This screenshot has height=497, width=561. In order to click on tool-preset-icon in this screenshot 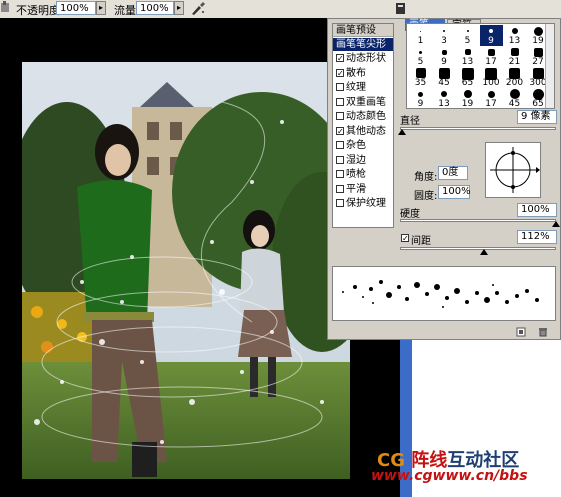, I will do `click(5, 7)`.